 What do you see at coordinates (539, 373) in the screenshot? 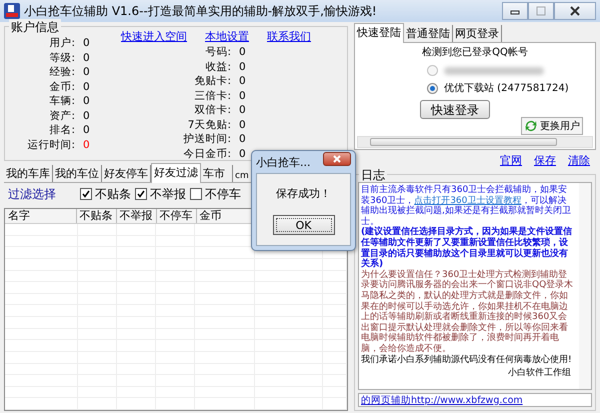
I see `log-message: 小白软件工作组` at bounding box center [539, 373].